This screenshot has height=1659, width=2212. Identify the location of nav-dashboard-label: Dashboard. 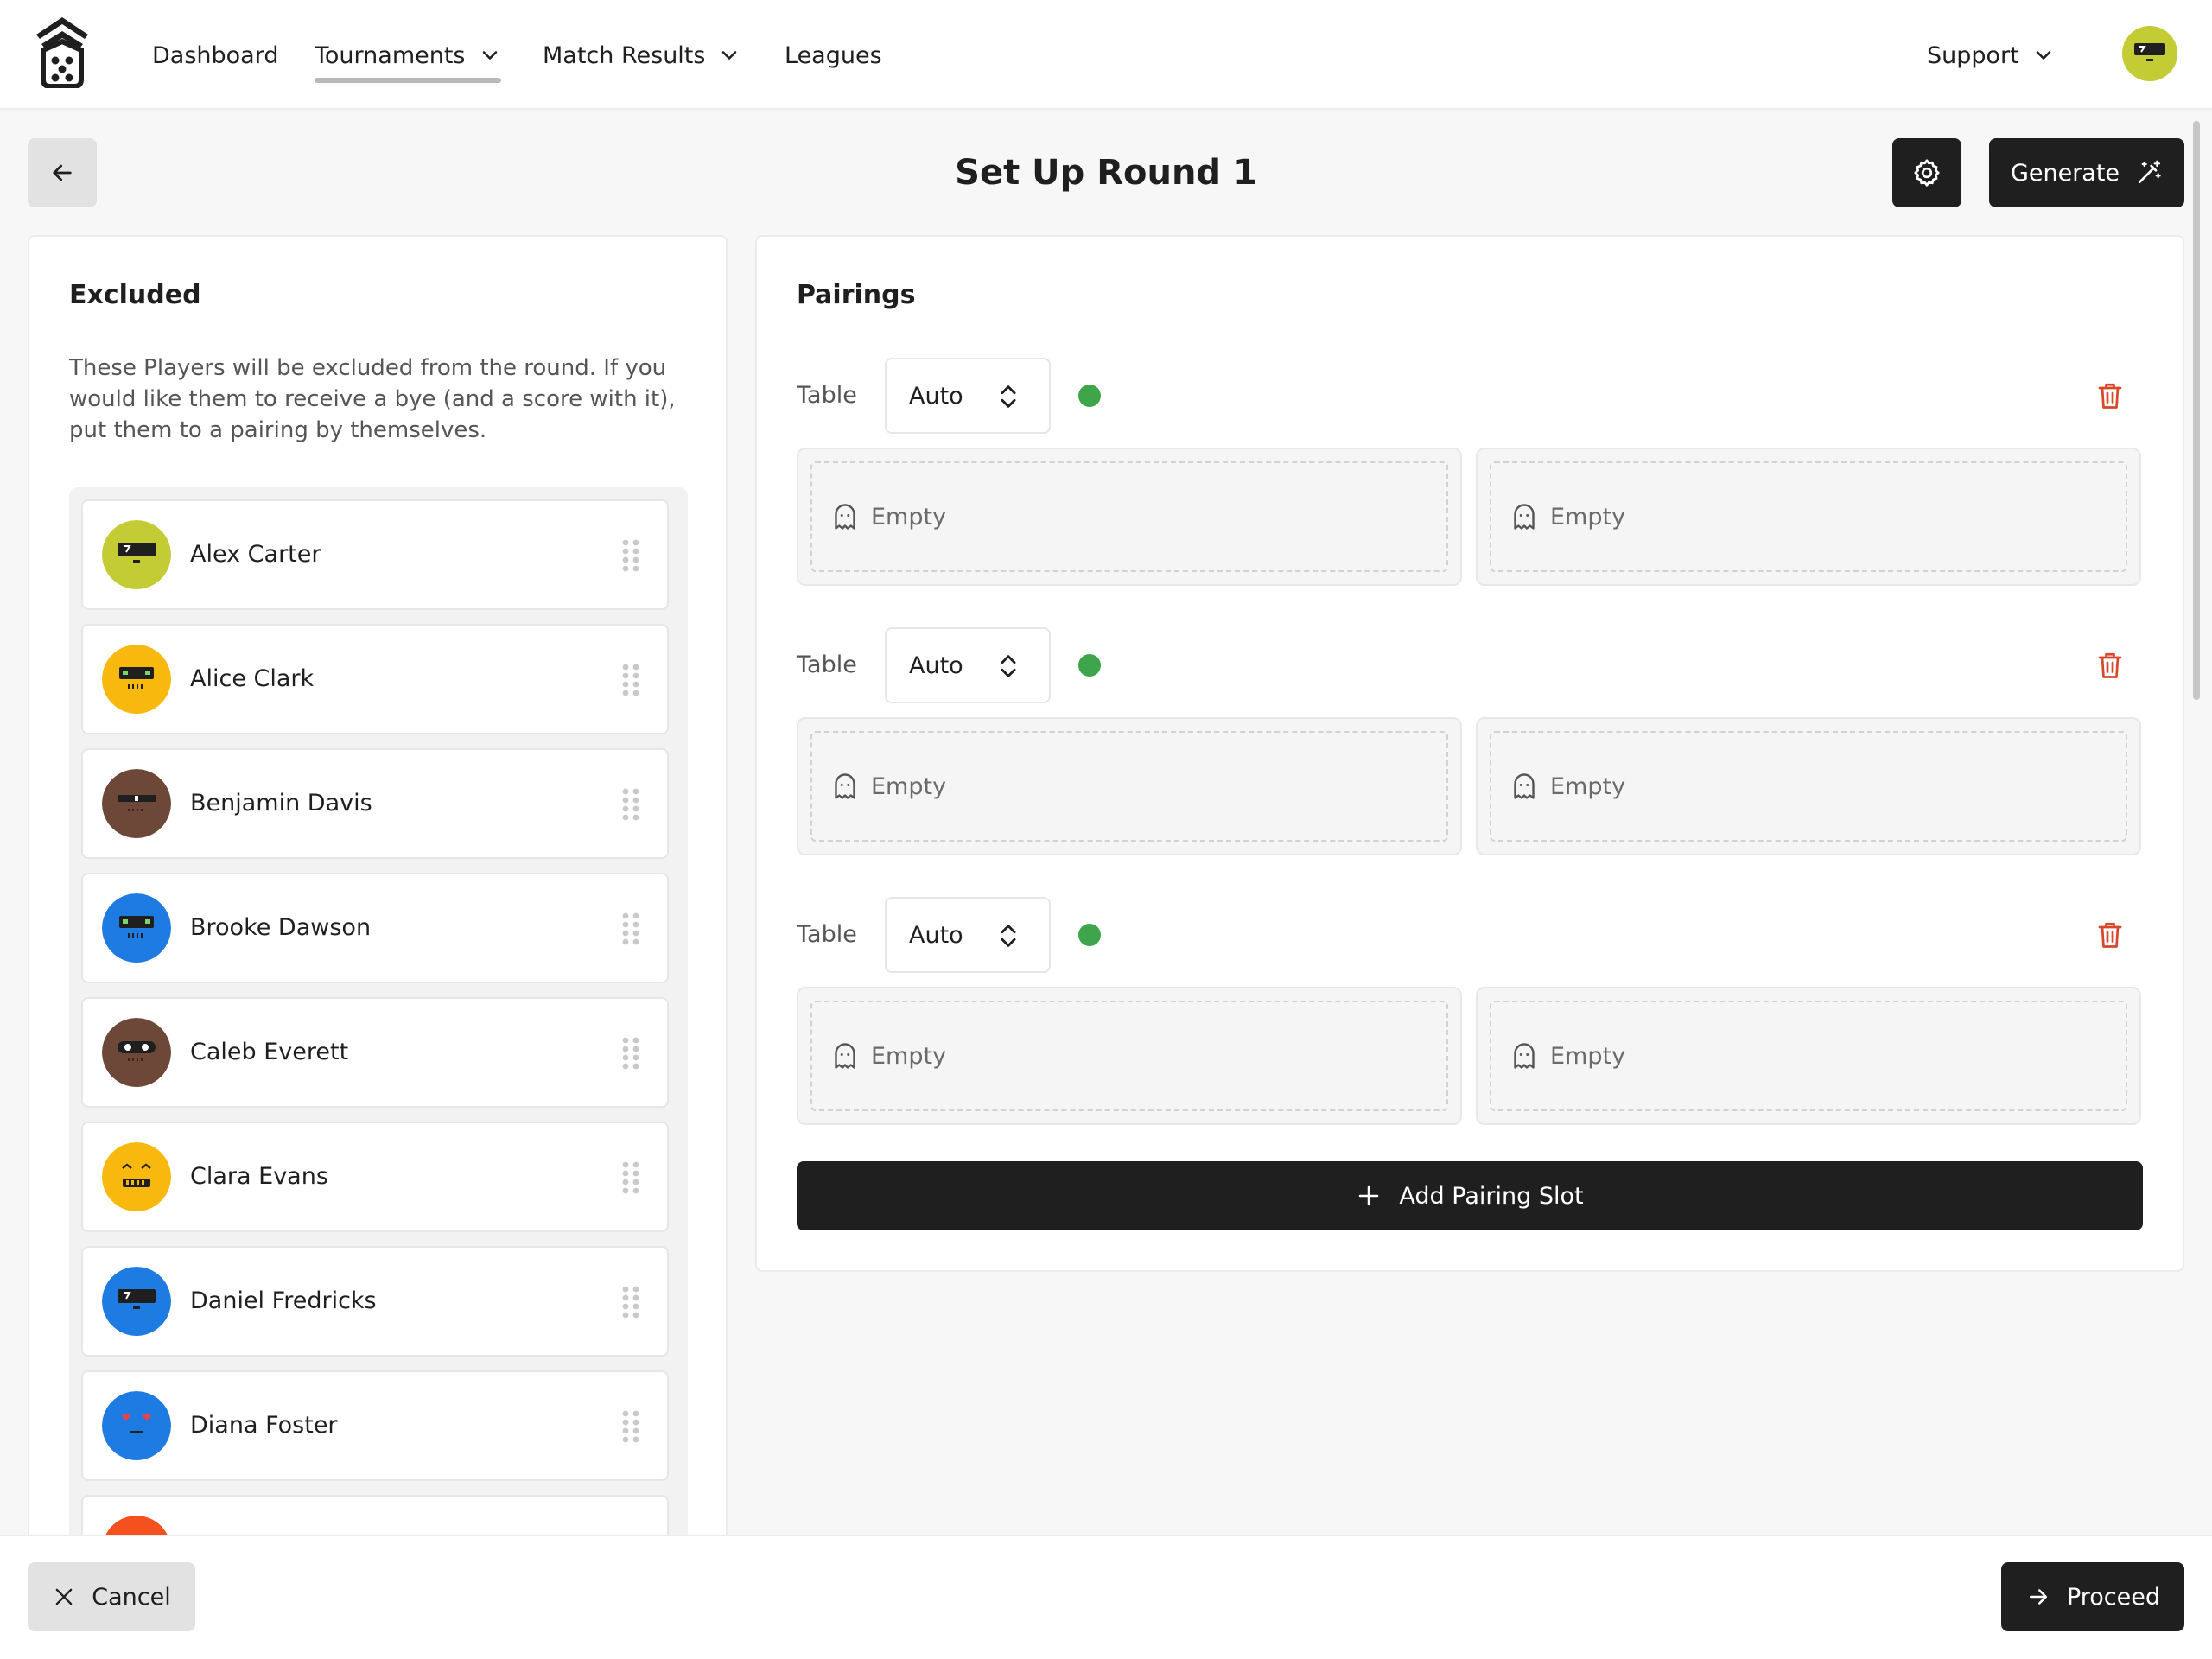
(215, 55).